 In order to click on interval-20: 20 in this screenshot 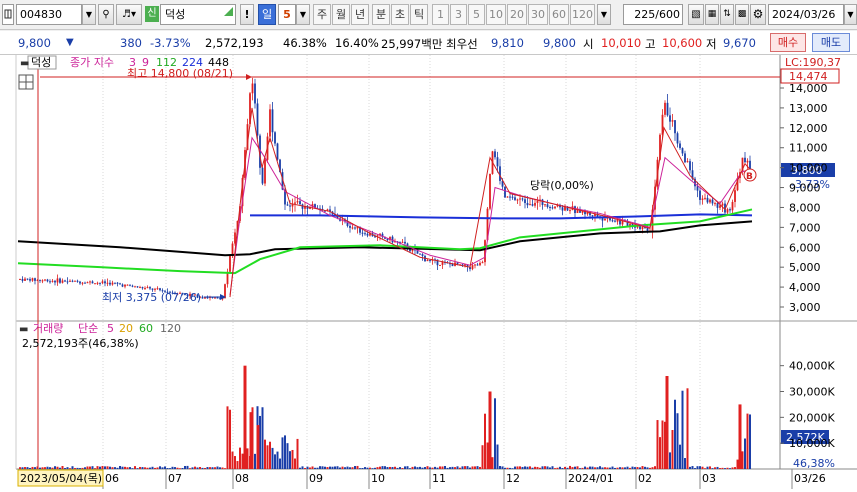, I will do `click(517, 14)`.